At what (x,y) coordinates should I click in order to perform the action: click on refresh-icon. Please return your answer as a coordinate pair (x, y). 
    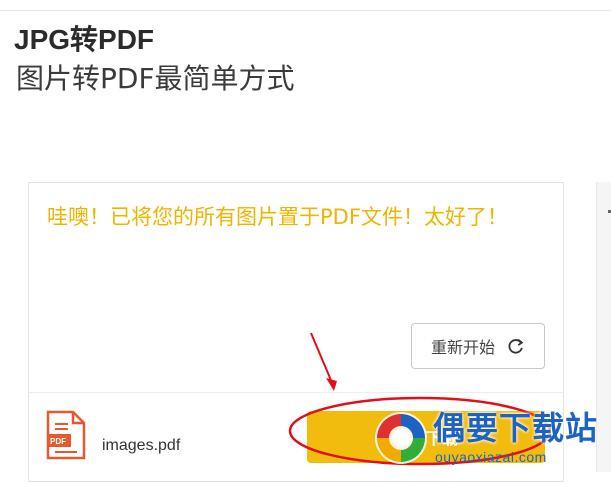
    Looking at the image, I should click on (516, 346).